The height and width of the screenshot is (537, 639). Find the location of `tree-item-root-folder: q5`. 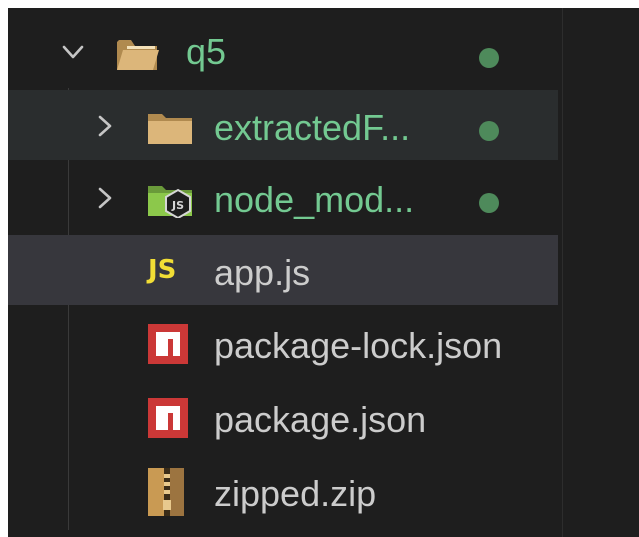

tree-item-root-folder: q5 is located at coordinates (283, 53).